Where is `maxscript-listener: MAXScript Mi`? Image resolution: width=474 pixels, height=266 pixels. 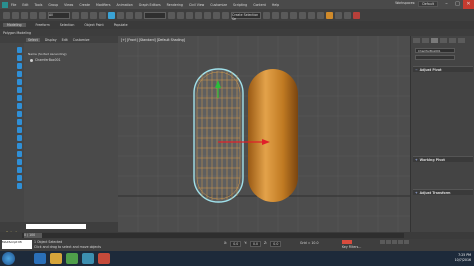 maxscript-listener: MAXScript Mi is located at coordinates (17, 244).